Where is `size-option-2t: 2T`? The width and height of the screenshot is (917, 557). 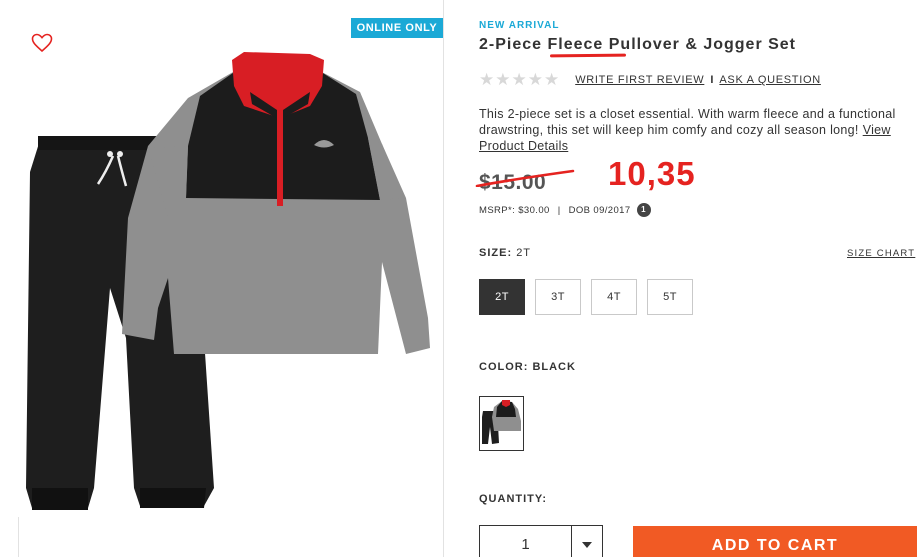
size-option-2t: 2T is located at coordinates (502, 297).